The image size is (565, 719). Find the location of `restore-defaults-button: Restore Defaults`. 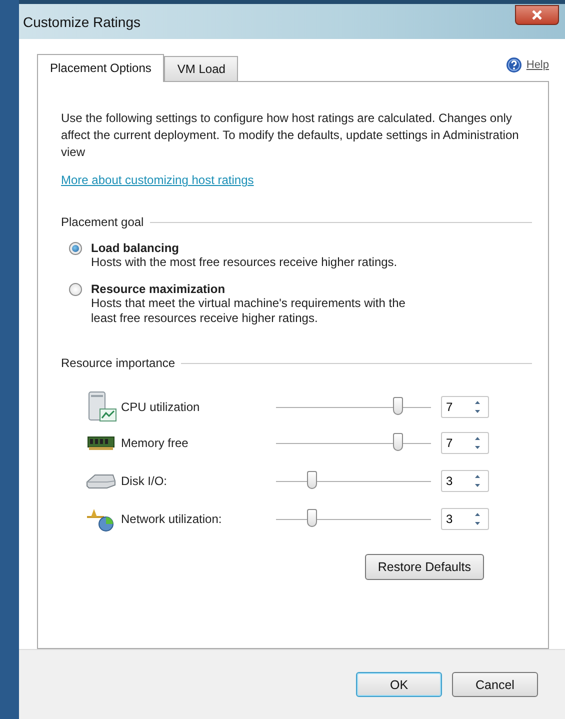

restore-defaults-button: Restore Defaults is located at coordinates (424, 567).